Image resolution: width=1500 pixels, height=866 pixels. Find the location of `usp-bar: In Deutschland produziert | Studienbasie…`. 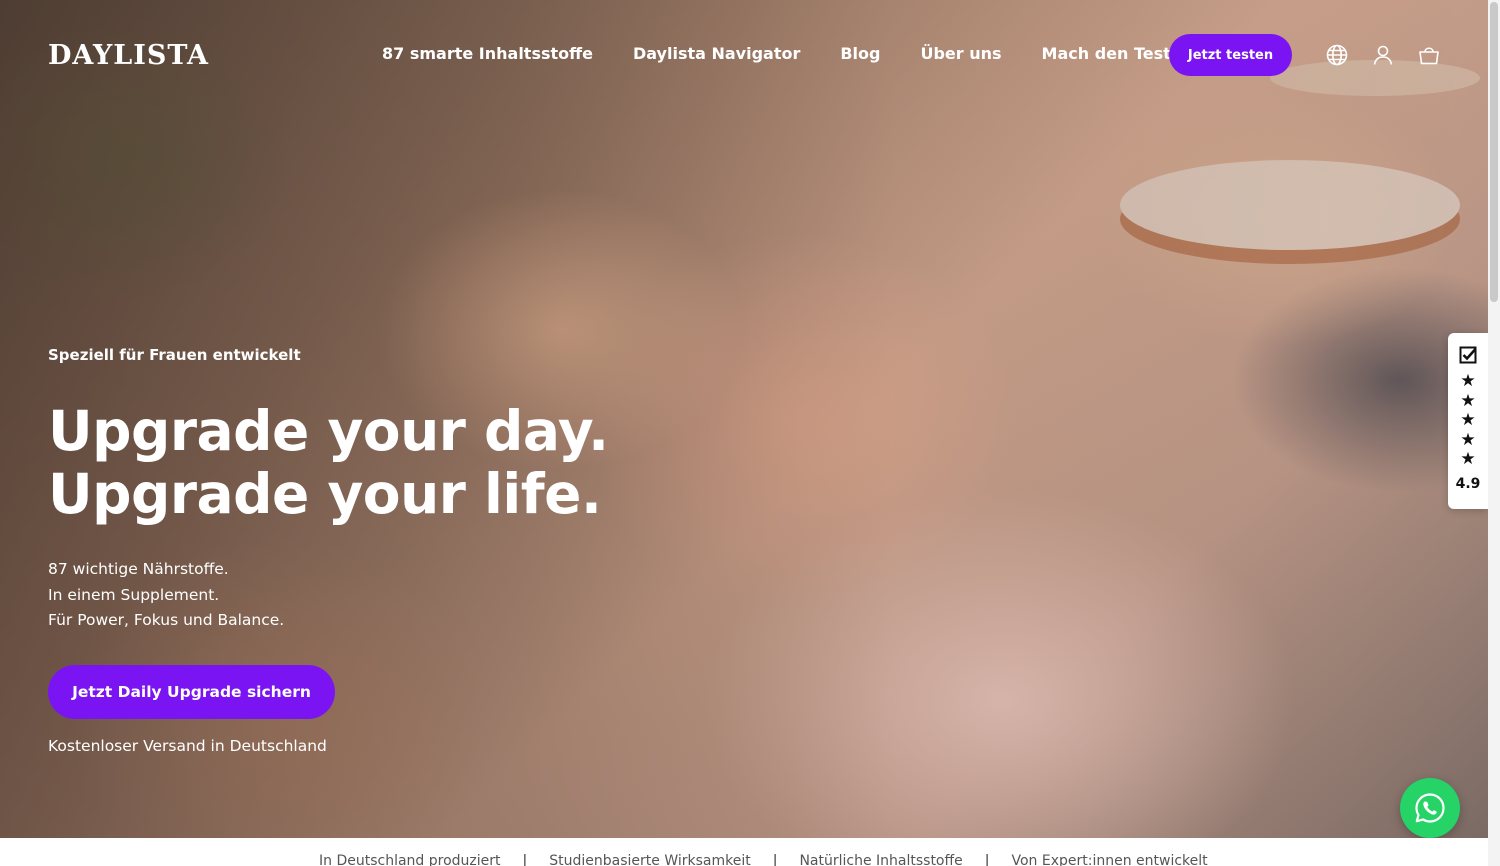

usp-bar: In Deutschland produziert | Studienbasie… is located at coordinates (744, 852).